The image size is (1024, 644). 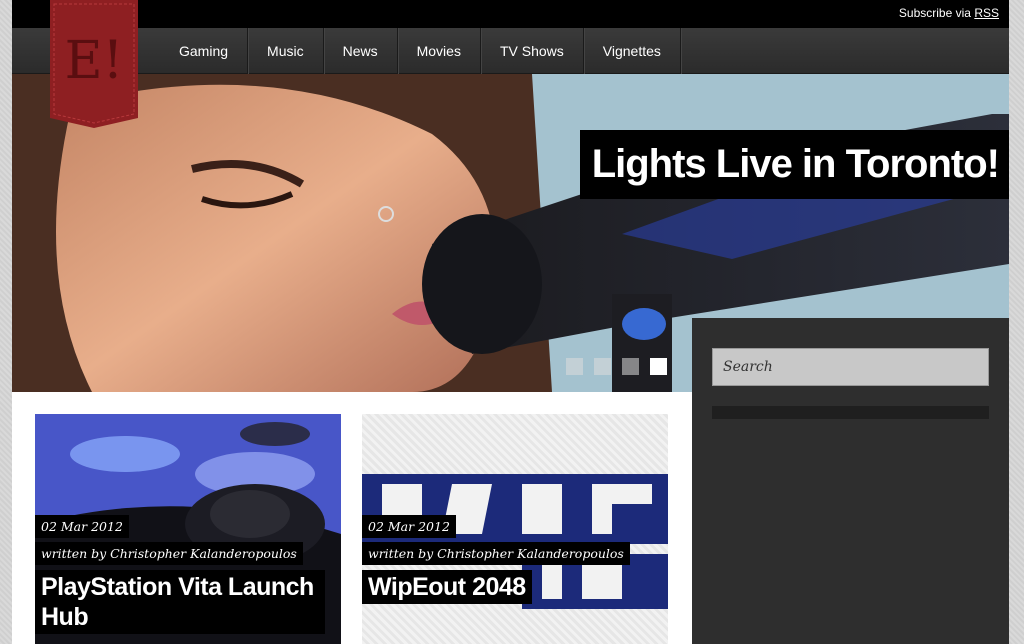 I want to click on site-logo: E!, so click(x=94, y=64).